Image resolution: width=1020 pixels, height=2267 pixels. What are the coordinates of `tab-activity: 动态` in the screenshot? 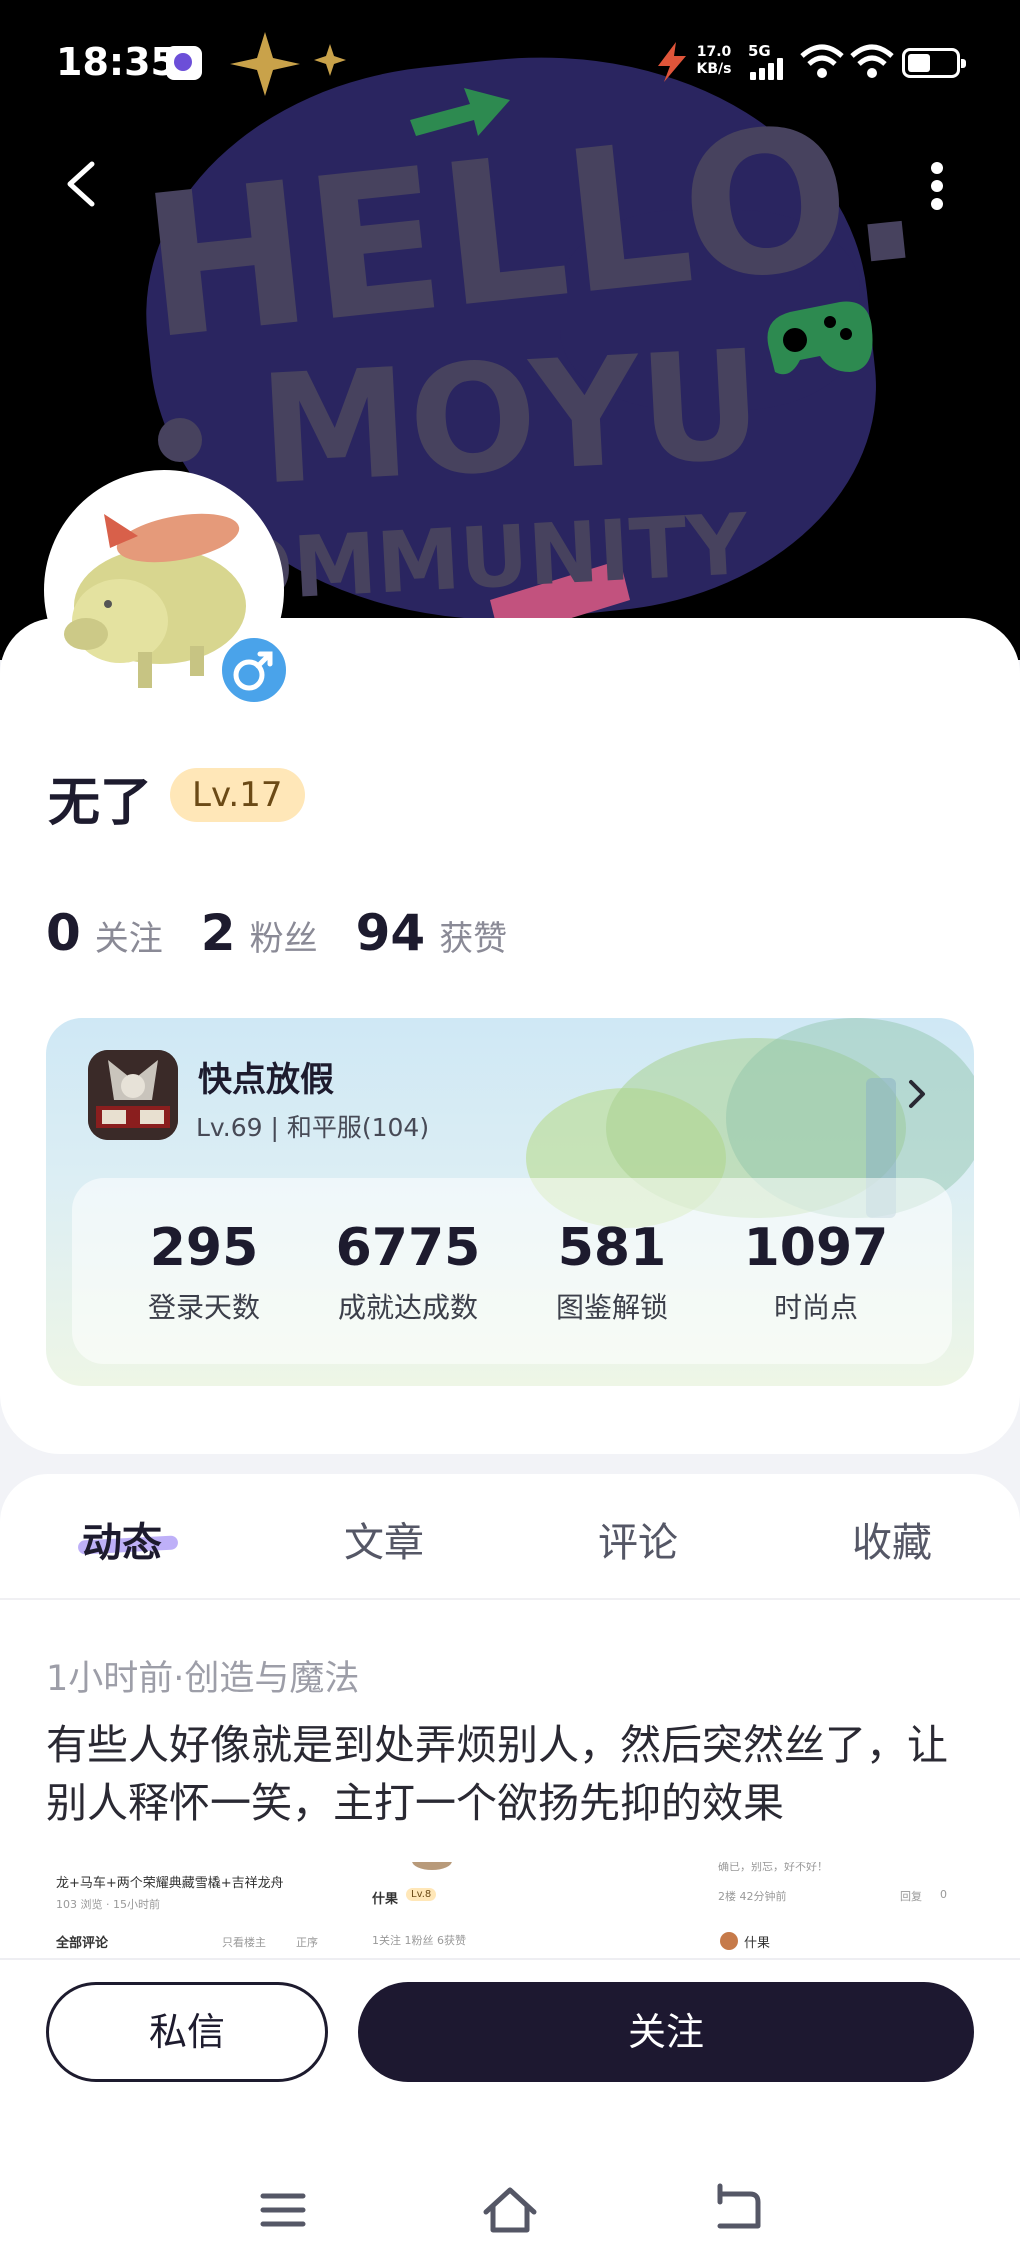 It's located at (122, 1539).